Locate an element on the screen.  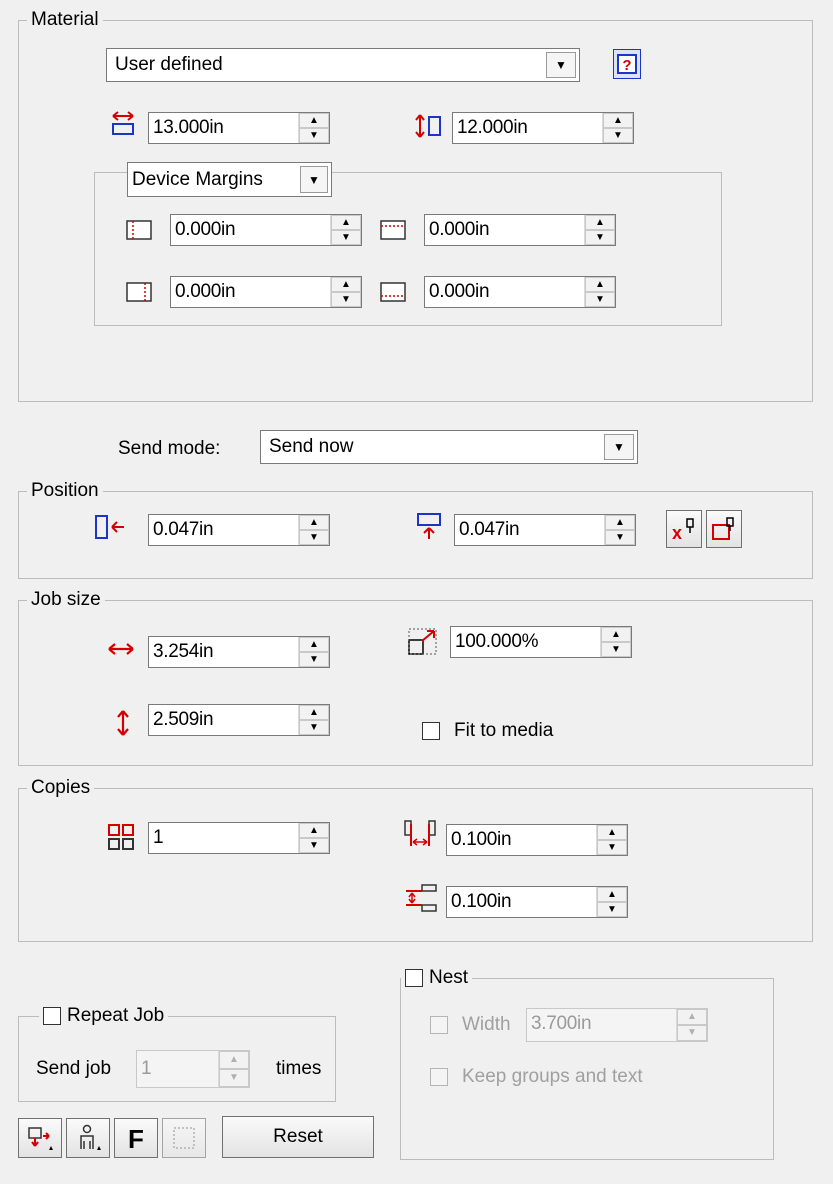
copies-count-value: 1 is located at coordinates (158, 837).